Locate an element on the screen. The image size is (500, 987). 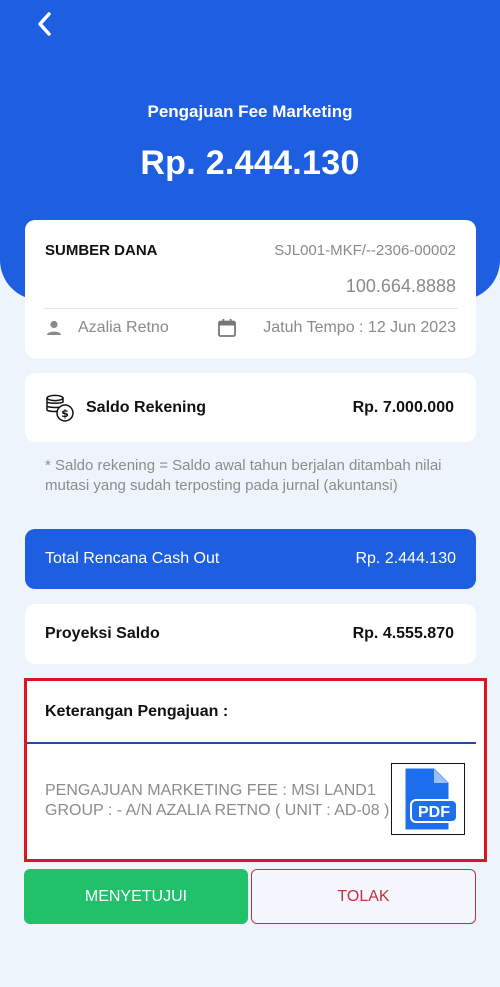
user-name: Azalia Retno is located at coordinates (123, 327).